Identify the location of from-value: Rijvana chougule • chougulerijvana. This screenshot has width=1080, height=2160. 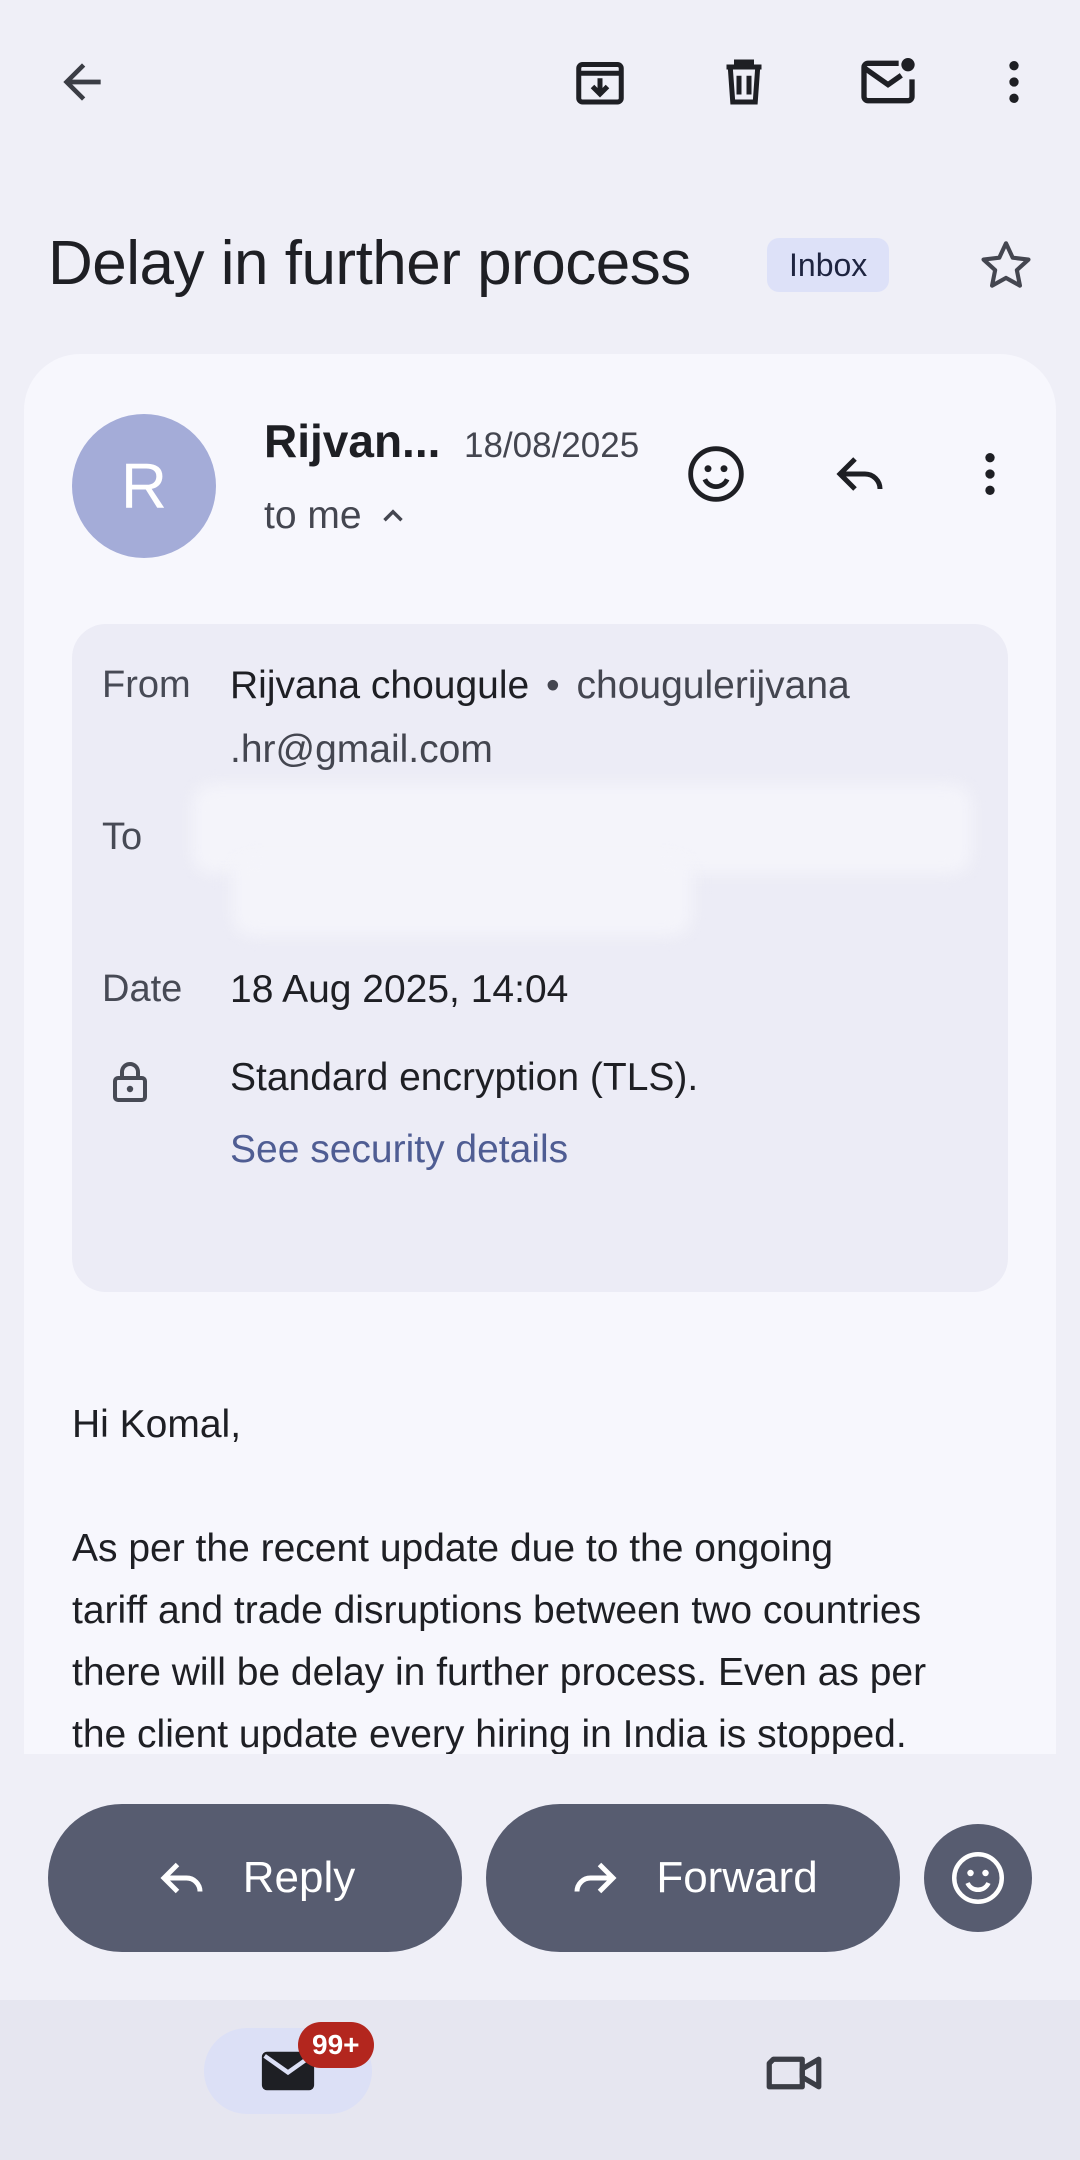
(540, 686).